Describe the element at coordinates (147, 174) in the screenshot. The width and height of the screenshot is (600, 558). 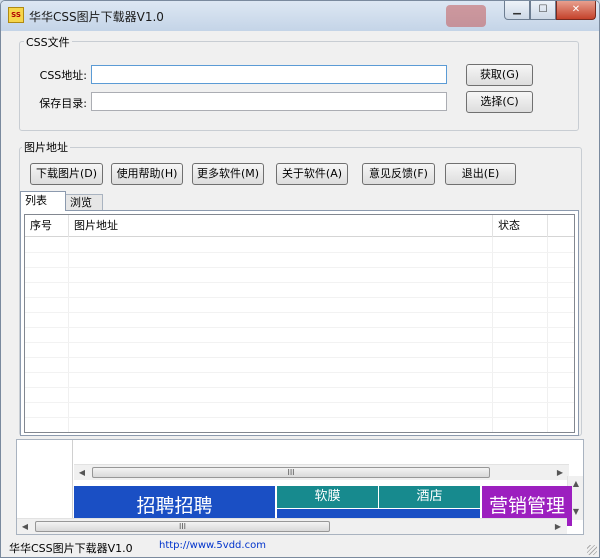
I see `help-button: 使用帮助(H)` at that location.